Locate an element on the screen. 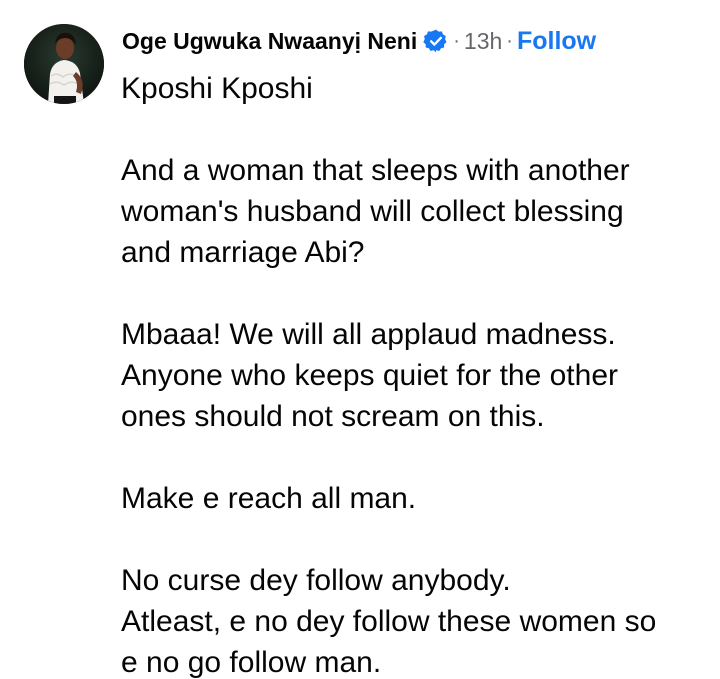  follow-button: Follow is located at coordinates (556, 41).